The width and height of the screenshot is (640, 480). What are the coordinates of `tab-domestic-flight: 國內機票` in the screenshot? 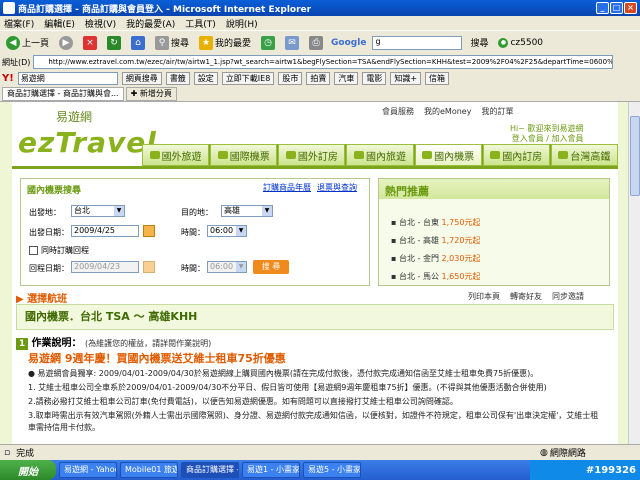 It's located at (448, 155).